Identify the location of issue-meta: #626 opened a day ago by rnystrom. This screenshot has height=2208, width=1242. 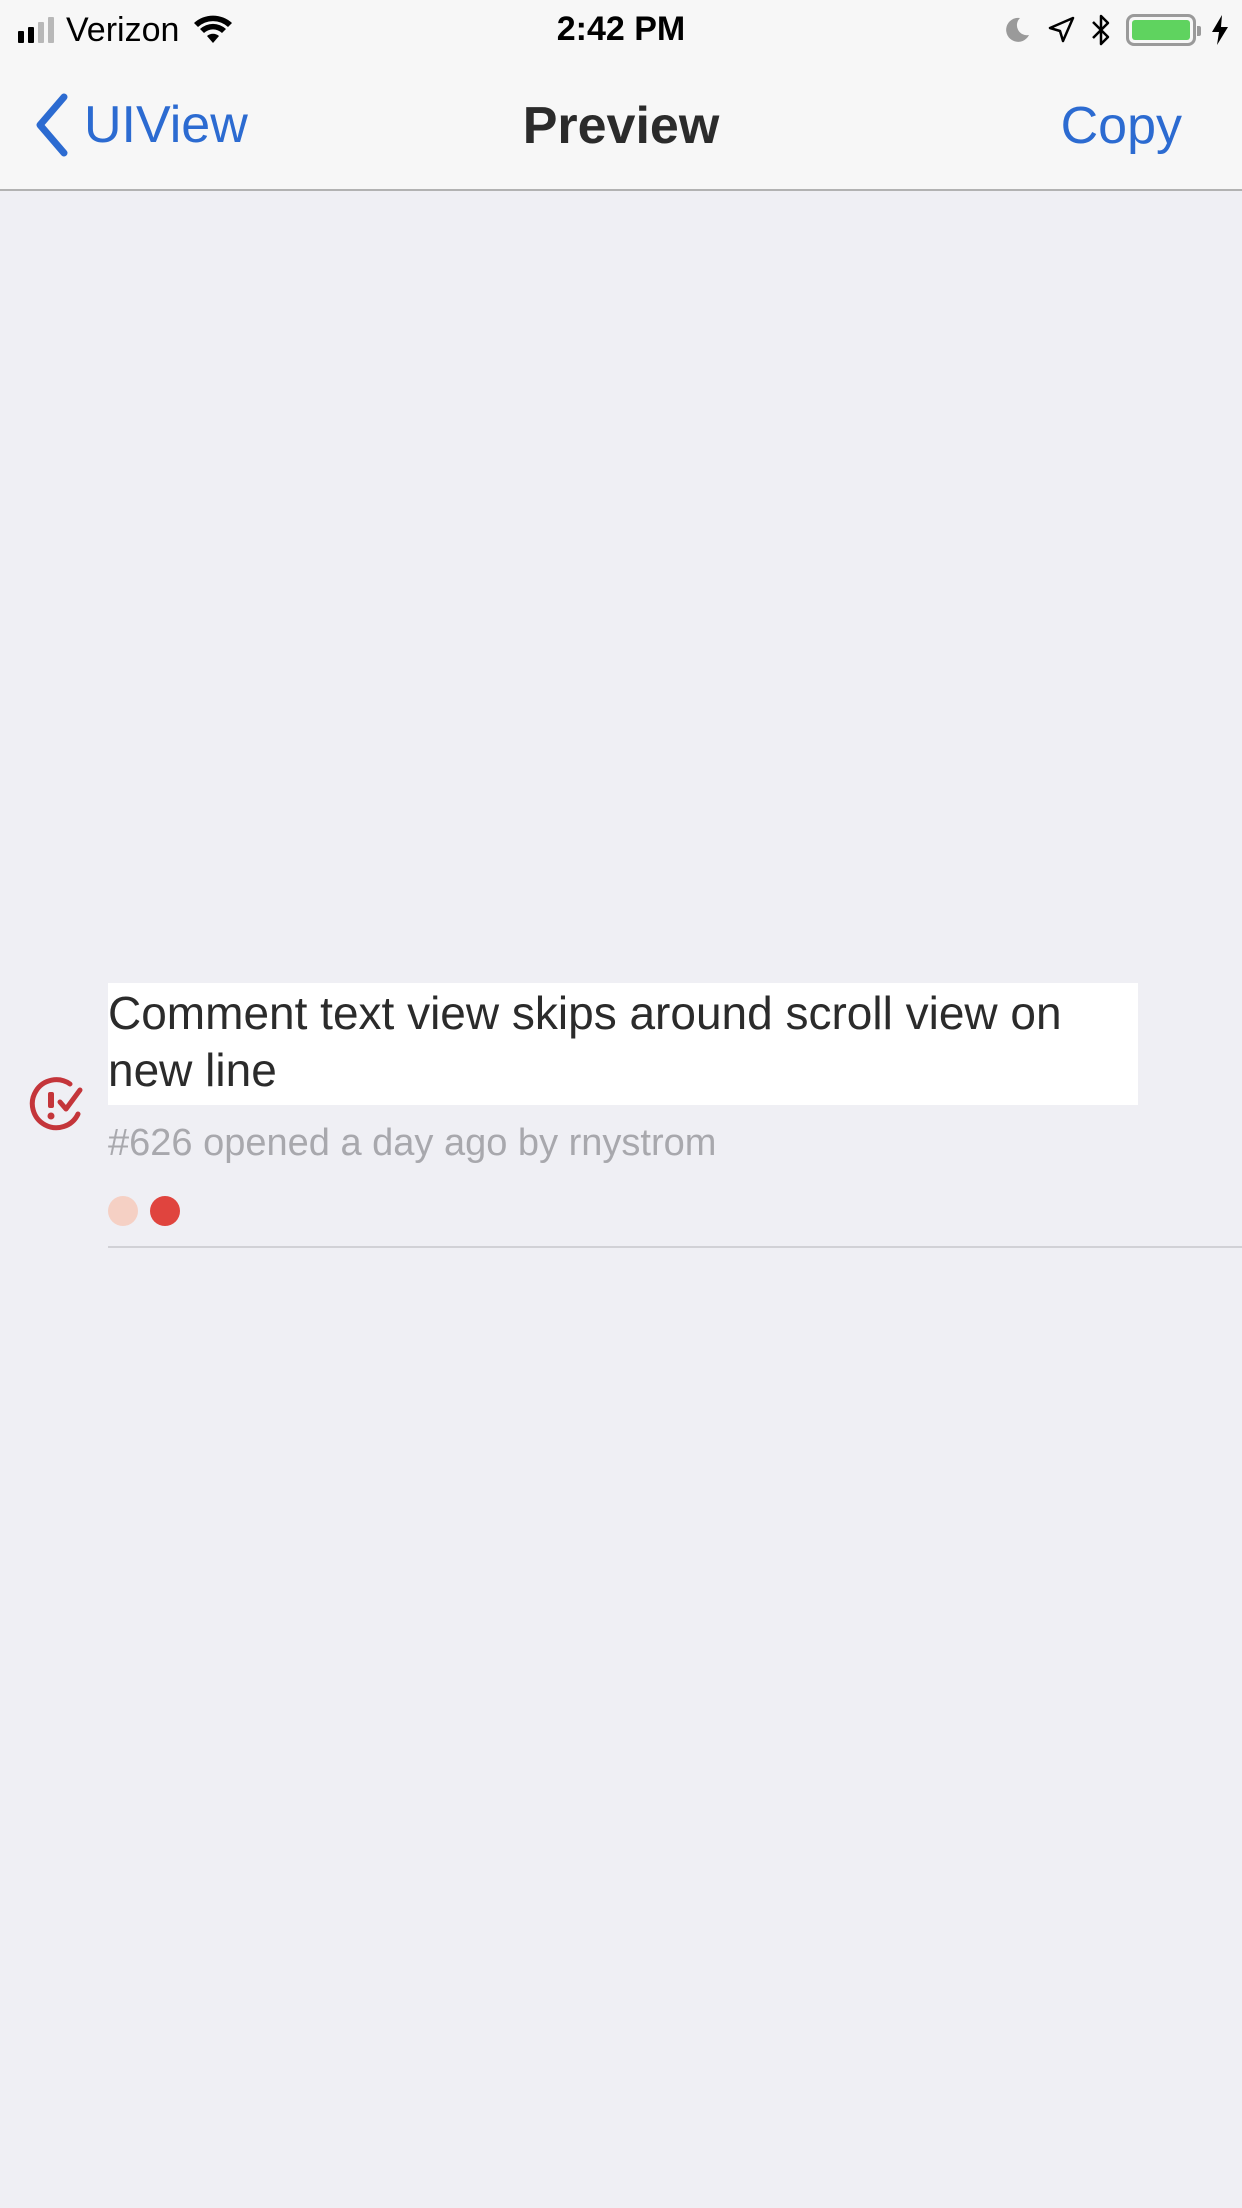
(412, 1143).